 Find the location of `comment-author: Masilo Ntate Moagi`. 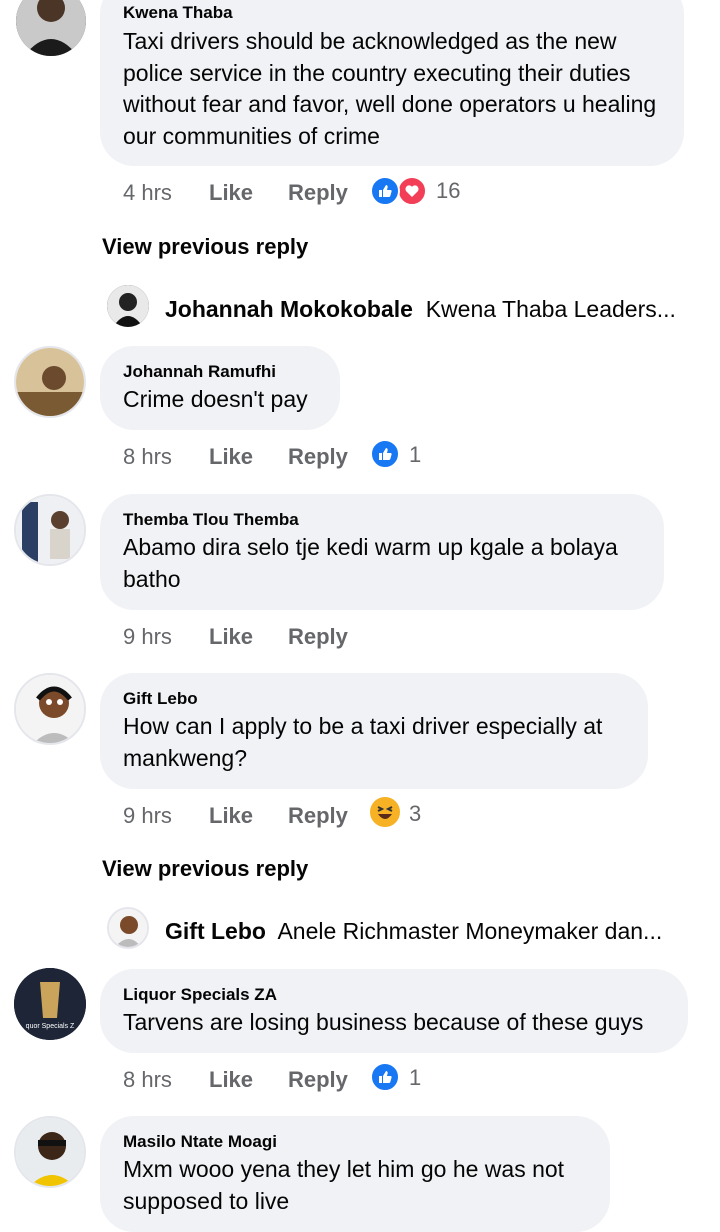

comment-author: Masilo Ntate Moagi is located at coordinates (200, 1142).